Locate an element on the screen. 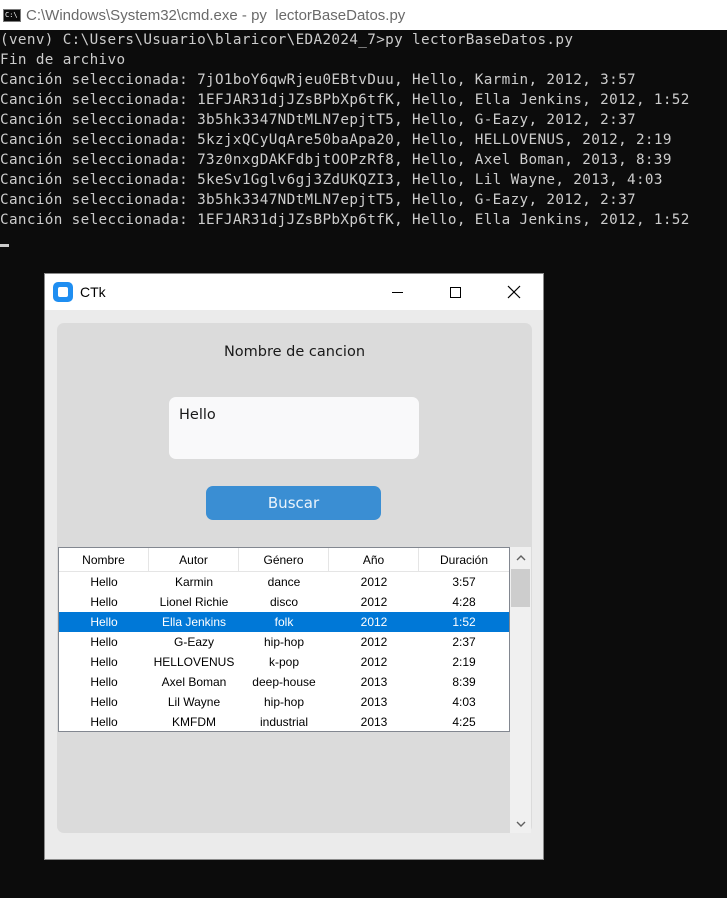 The height and width of the screenshot is (898, 727). table-cell: G-Eazy is located at coordinates (193, 642).